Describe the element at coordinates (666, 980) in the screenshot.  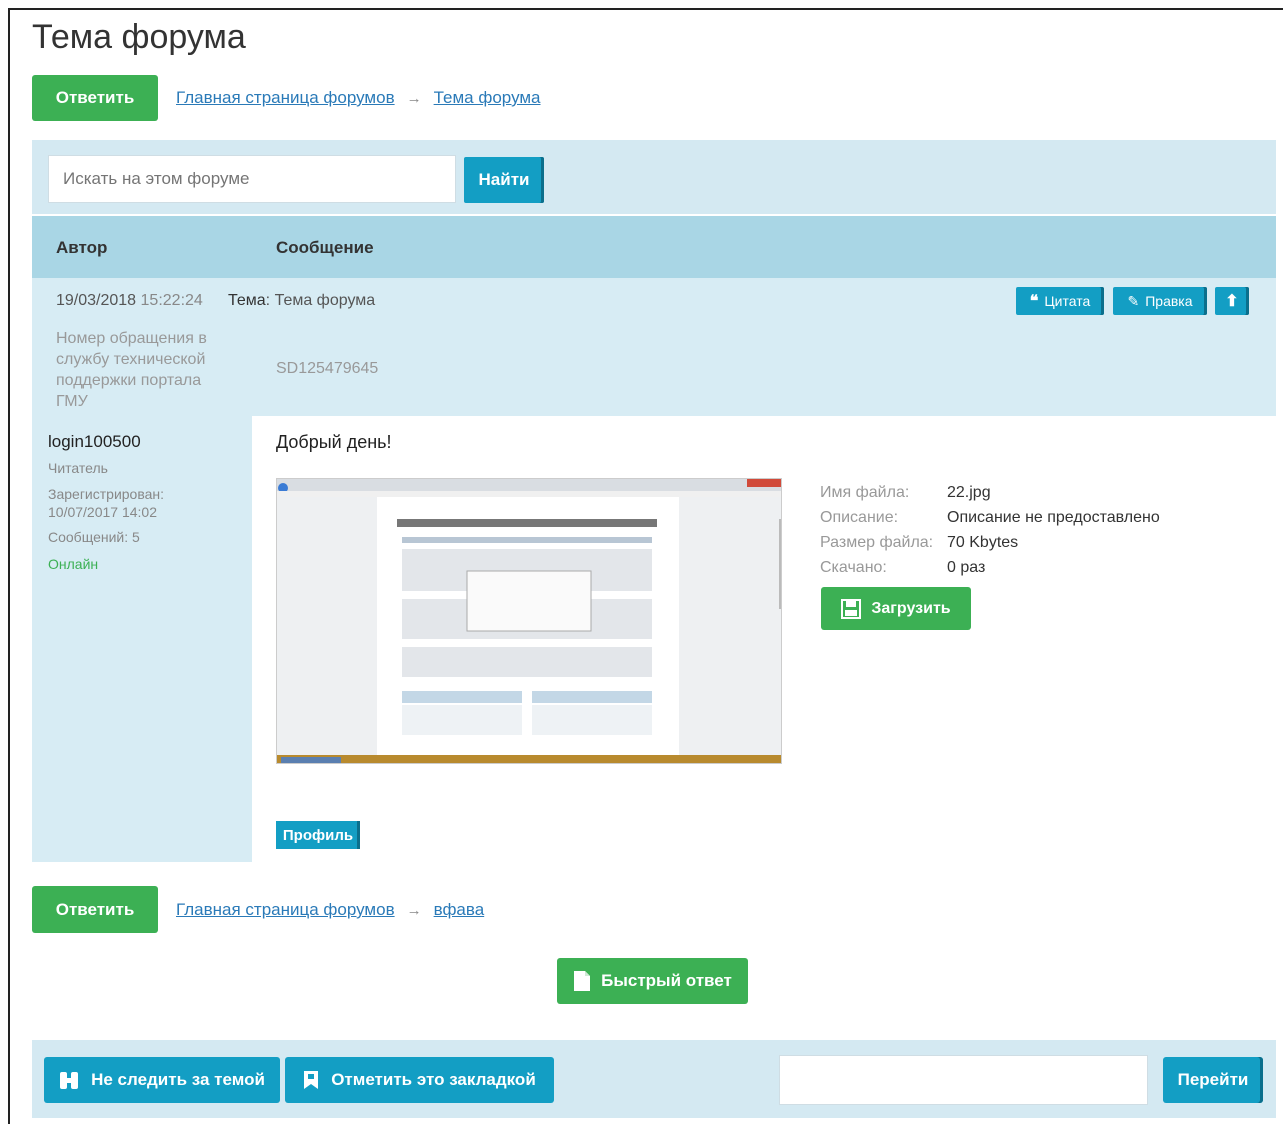
I see `quick-reply-label: Быстрый ответ` at that location.